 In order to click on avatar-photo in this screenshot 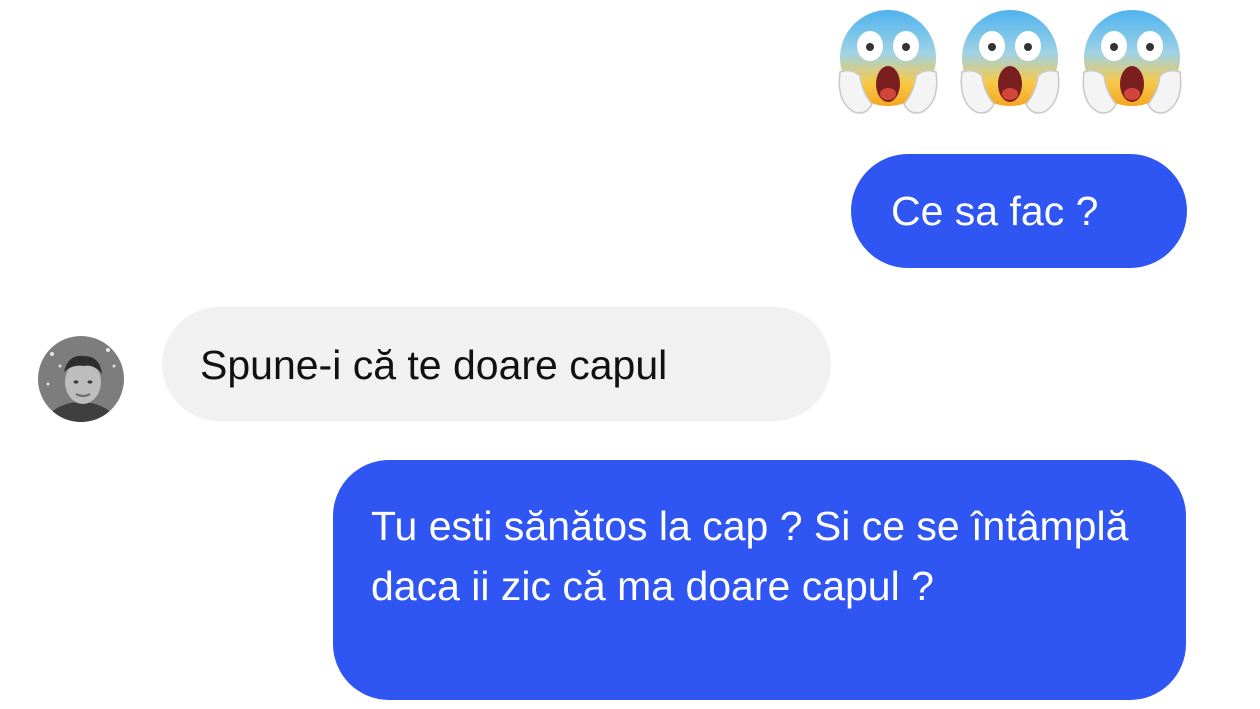, I will do `click(81, 379)`.